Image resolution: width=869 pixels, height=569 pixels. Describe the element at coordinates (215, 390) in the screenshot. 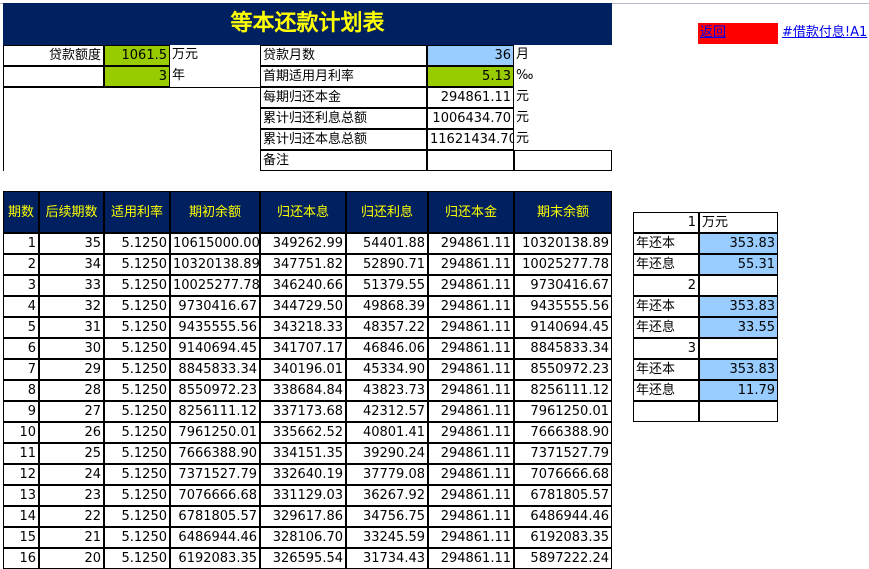

I see `cell-opening-balance: 8550972.23` at that location.